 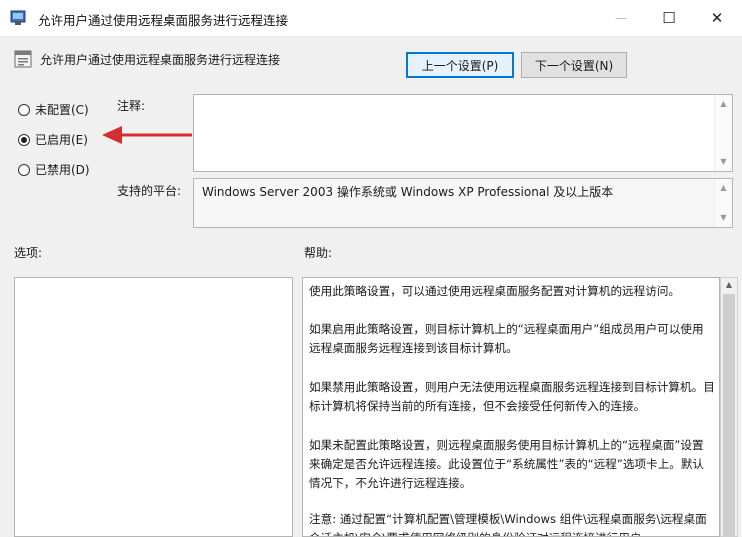 I want to click on close-button: ✕, so click(x=717, y=18).